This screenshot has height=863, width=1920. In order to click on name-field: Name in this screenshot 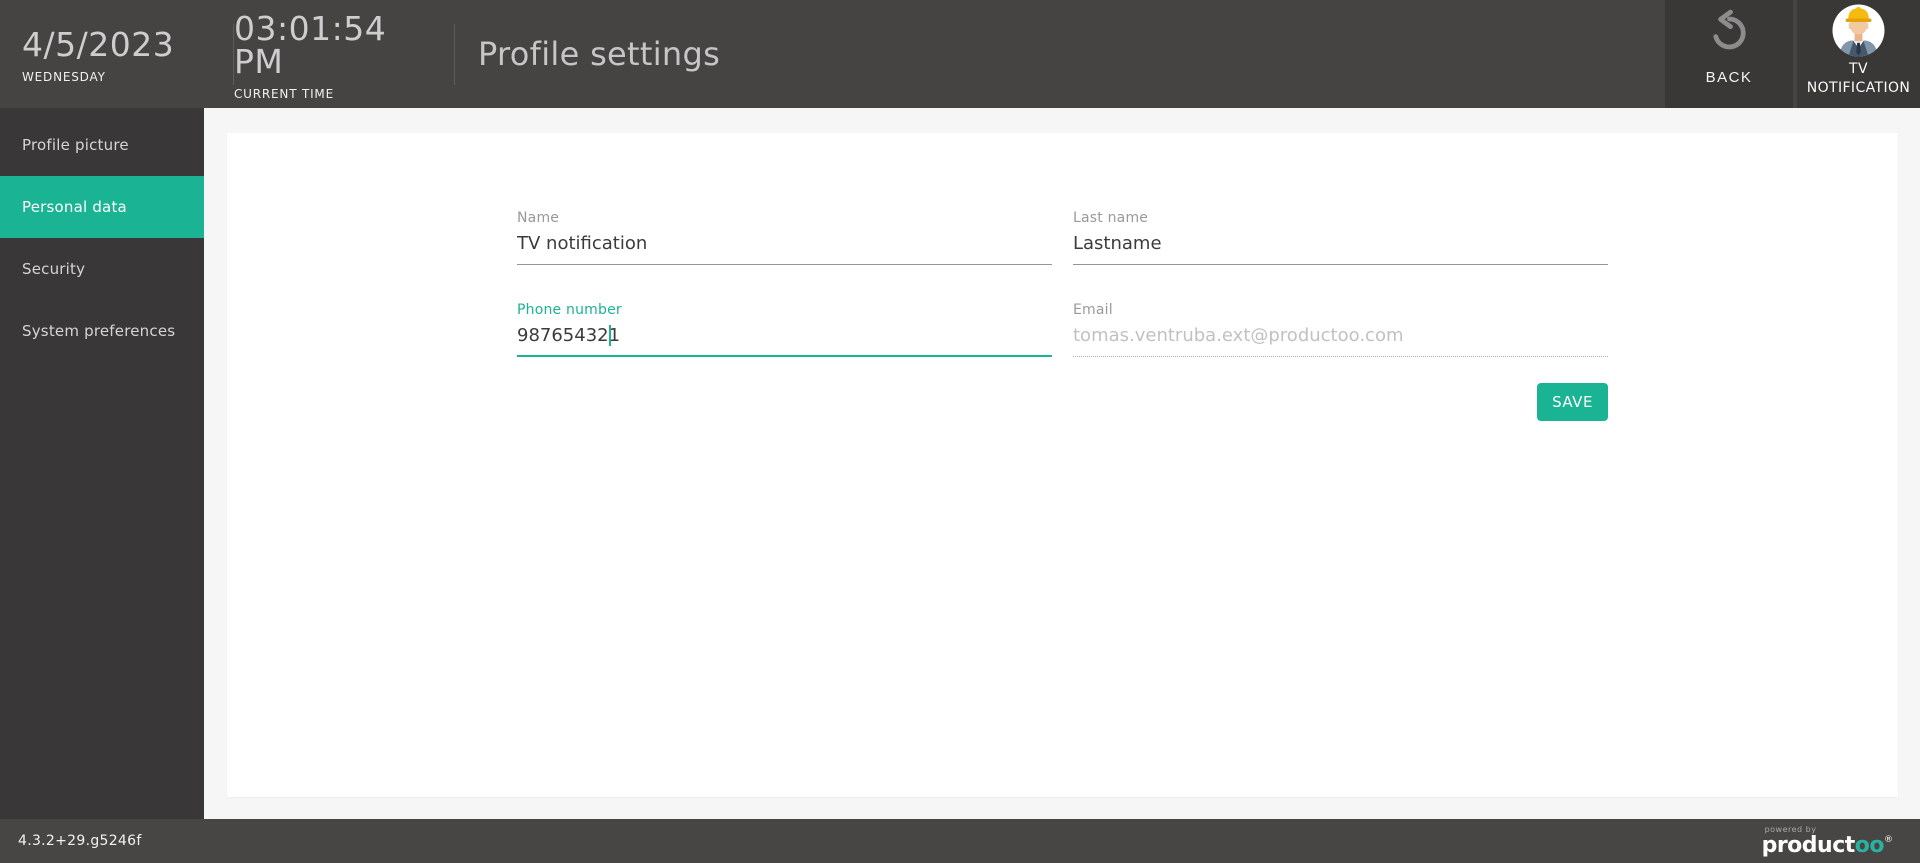, I will do `click(784, 237)`.